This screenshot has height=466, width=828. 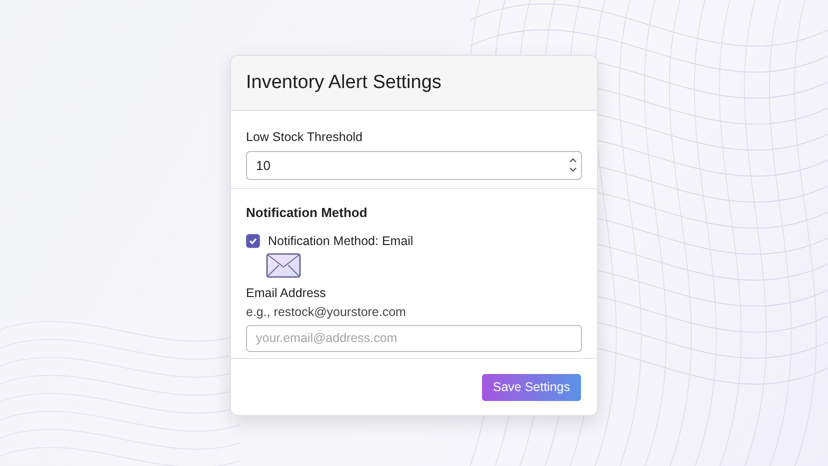 I want to click on number-field: 10, so click(x=414, y=165).